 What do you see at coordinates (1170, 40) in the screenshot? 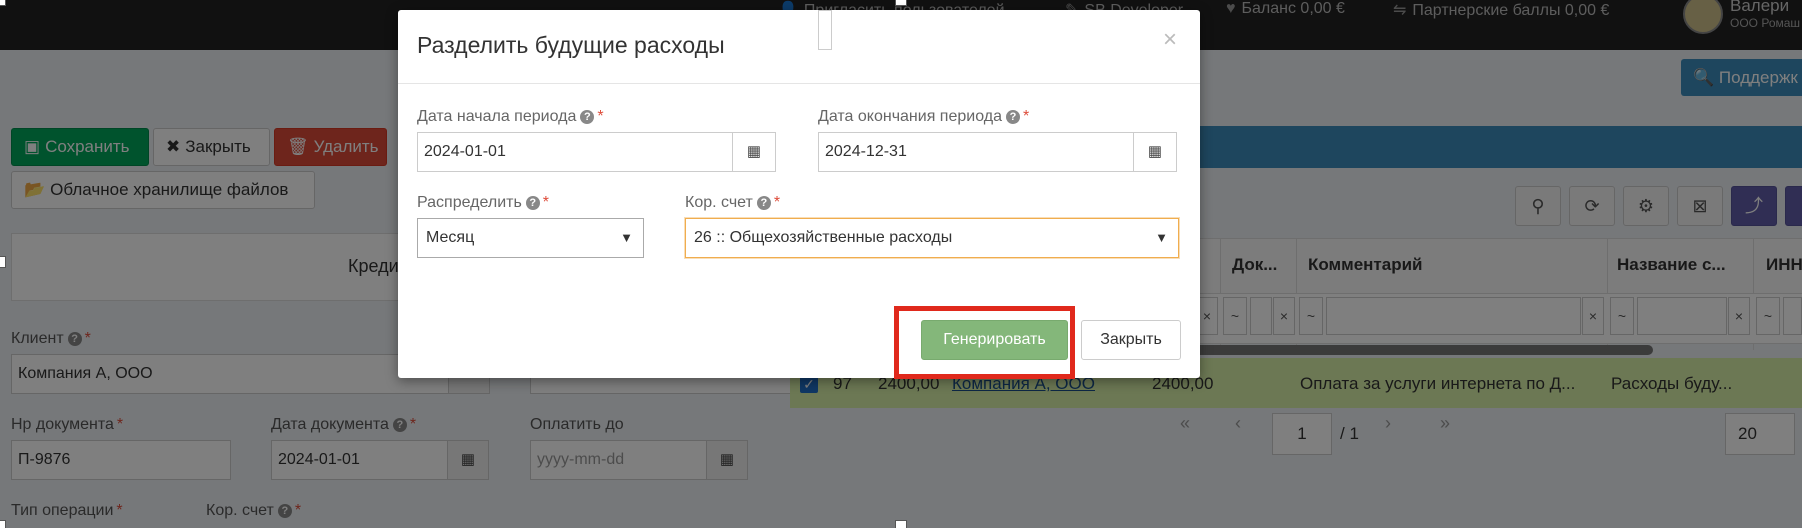
I see `close-icon: ×` at bounding box center [1170, 40].